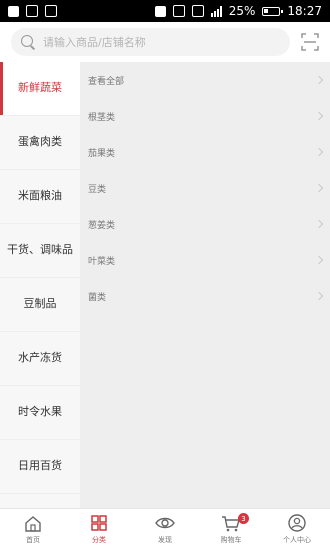 This screenshot has width=330, height=550. I want to click on category-item: 干货、调味品, so click(40, 251).